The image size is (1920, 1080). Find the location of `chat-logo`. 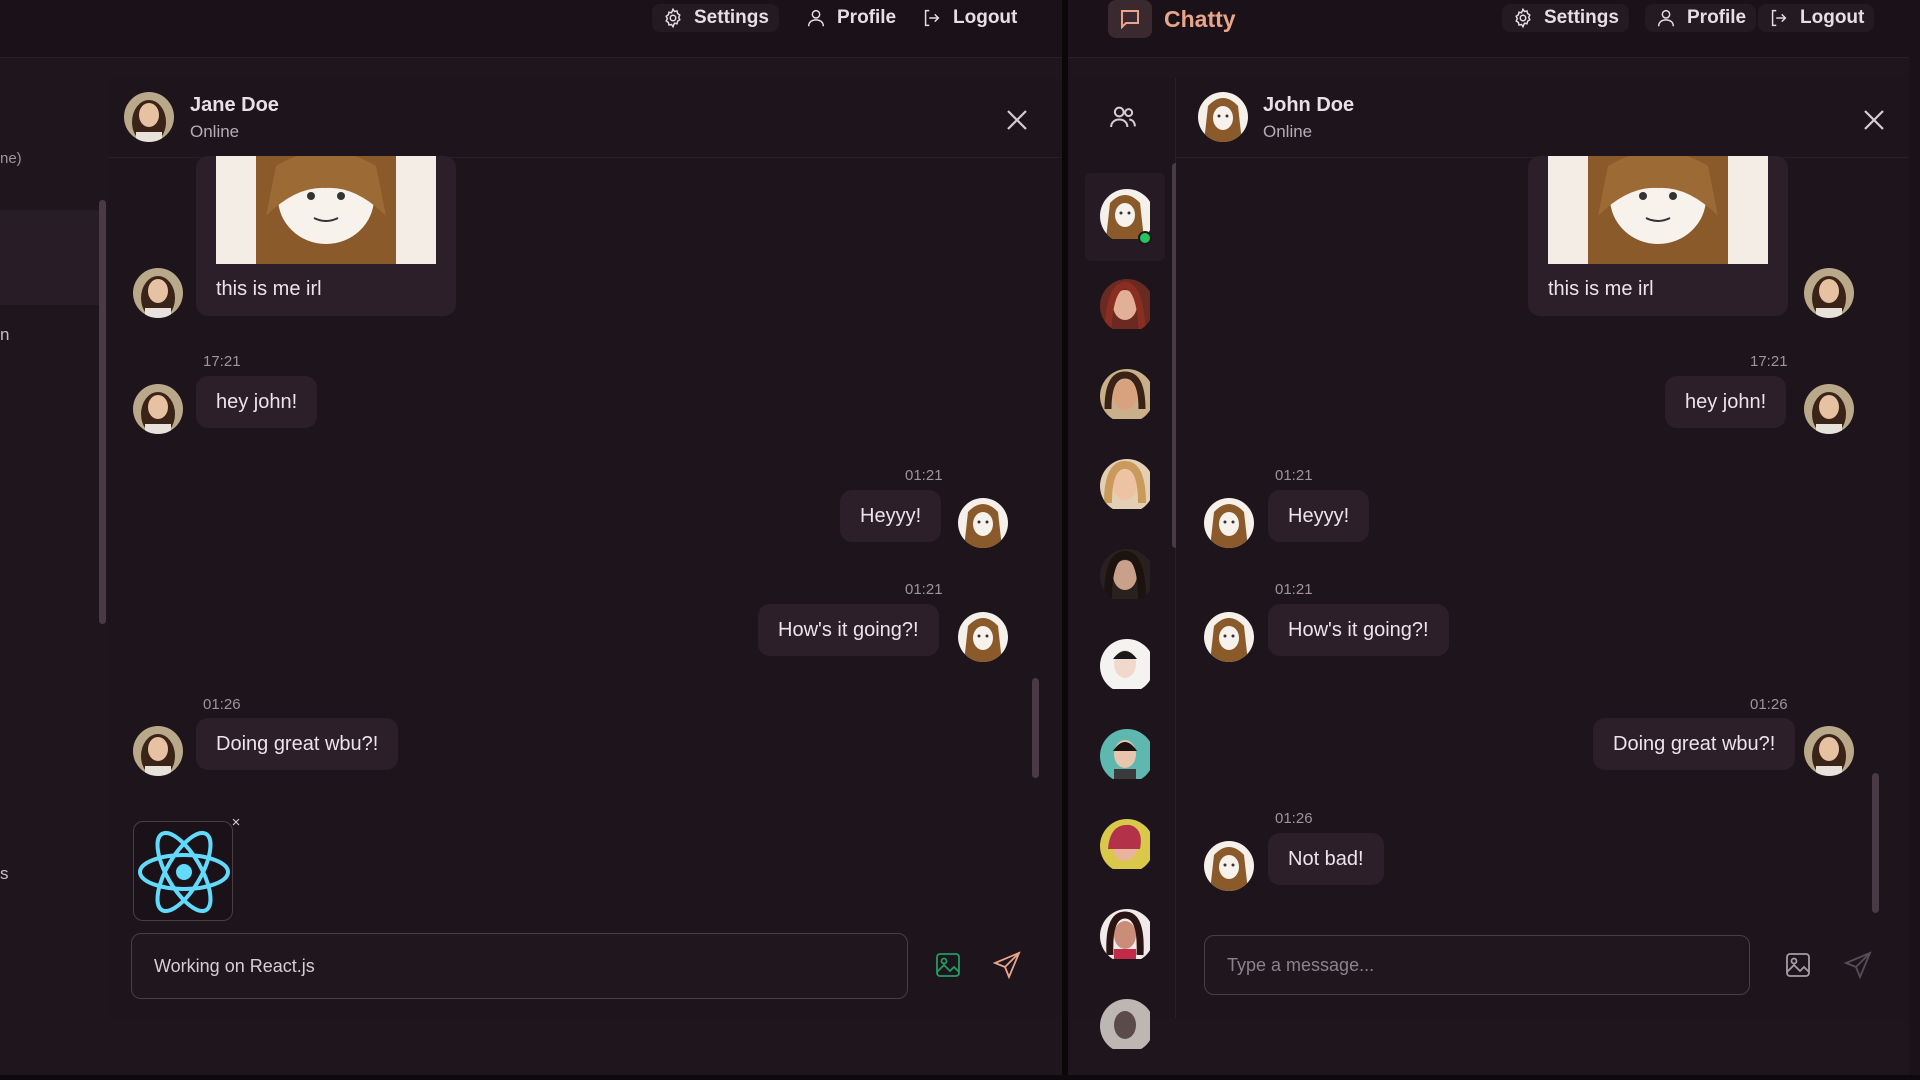

chat-logo is located at coordinates (1130, 19).